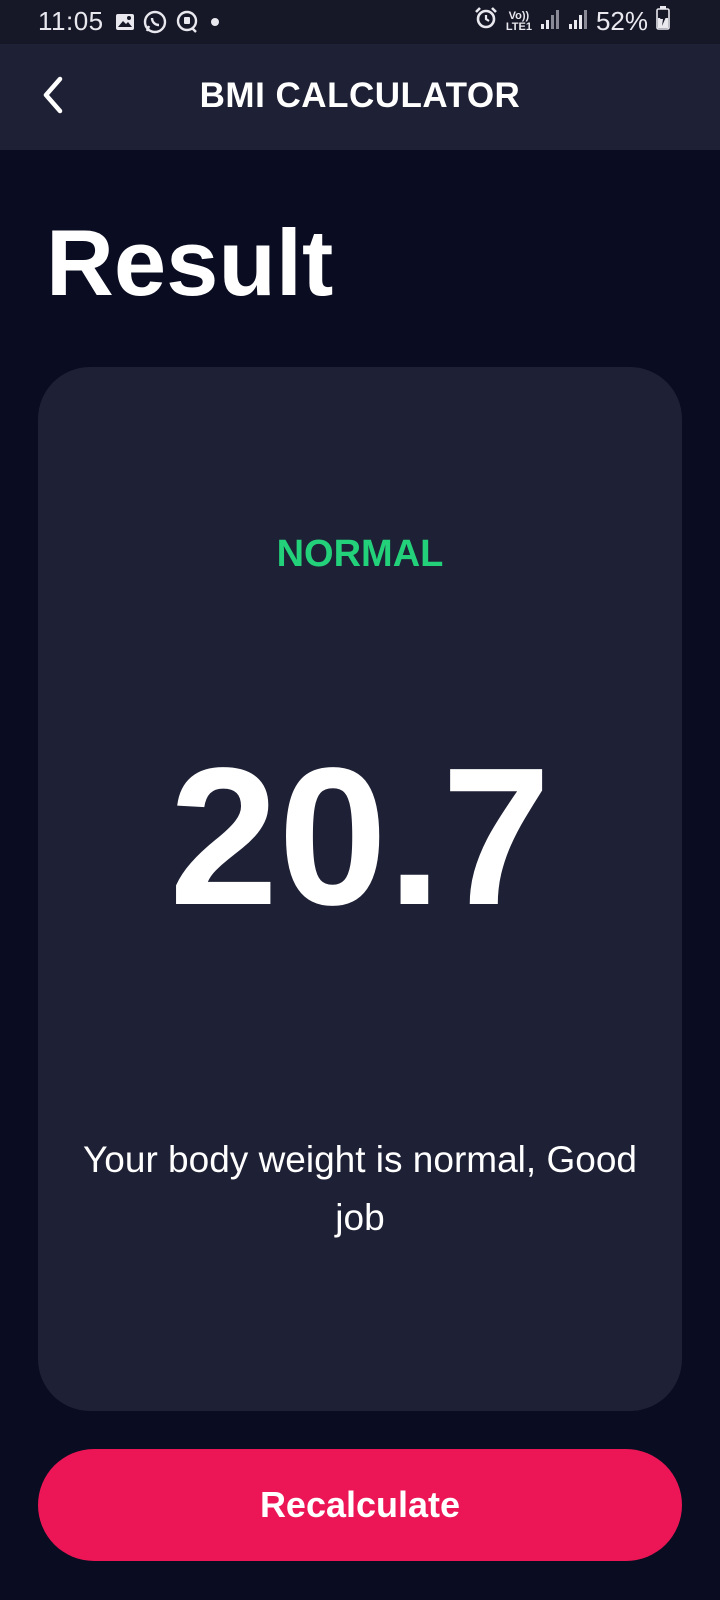 The image size is (720, 1600). Describe the element at coordinates (360, 554) in the screenshot. I see `bmi-status-label: NORMAL` at that location.